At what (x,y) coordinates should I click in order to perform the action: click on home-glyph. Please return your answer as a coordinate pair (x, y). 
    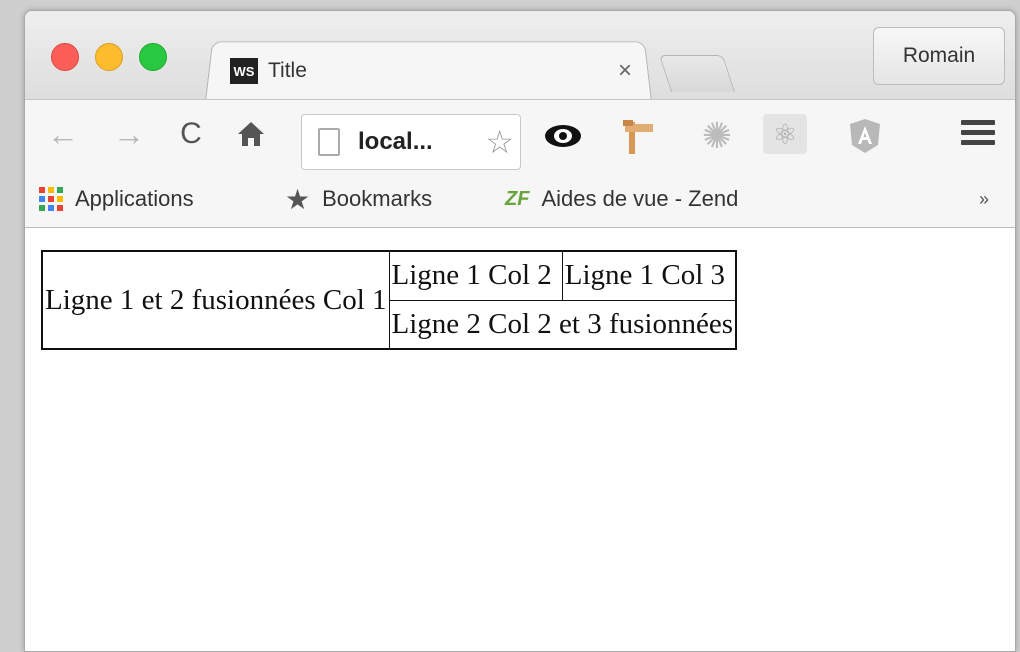
    Looking at the image, I should click on (251, 134).